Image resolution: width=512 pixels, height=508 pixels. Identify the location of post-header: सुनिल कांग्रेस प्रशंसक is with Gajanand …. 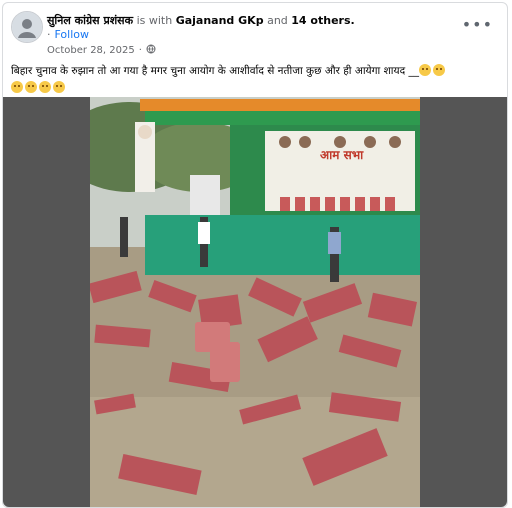
(257, 20).